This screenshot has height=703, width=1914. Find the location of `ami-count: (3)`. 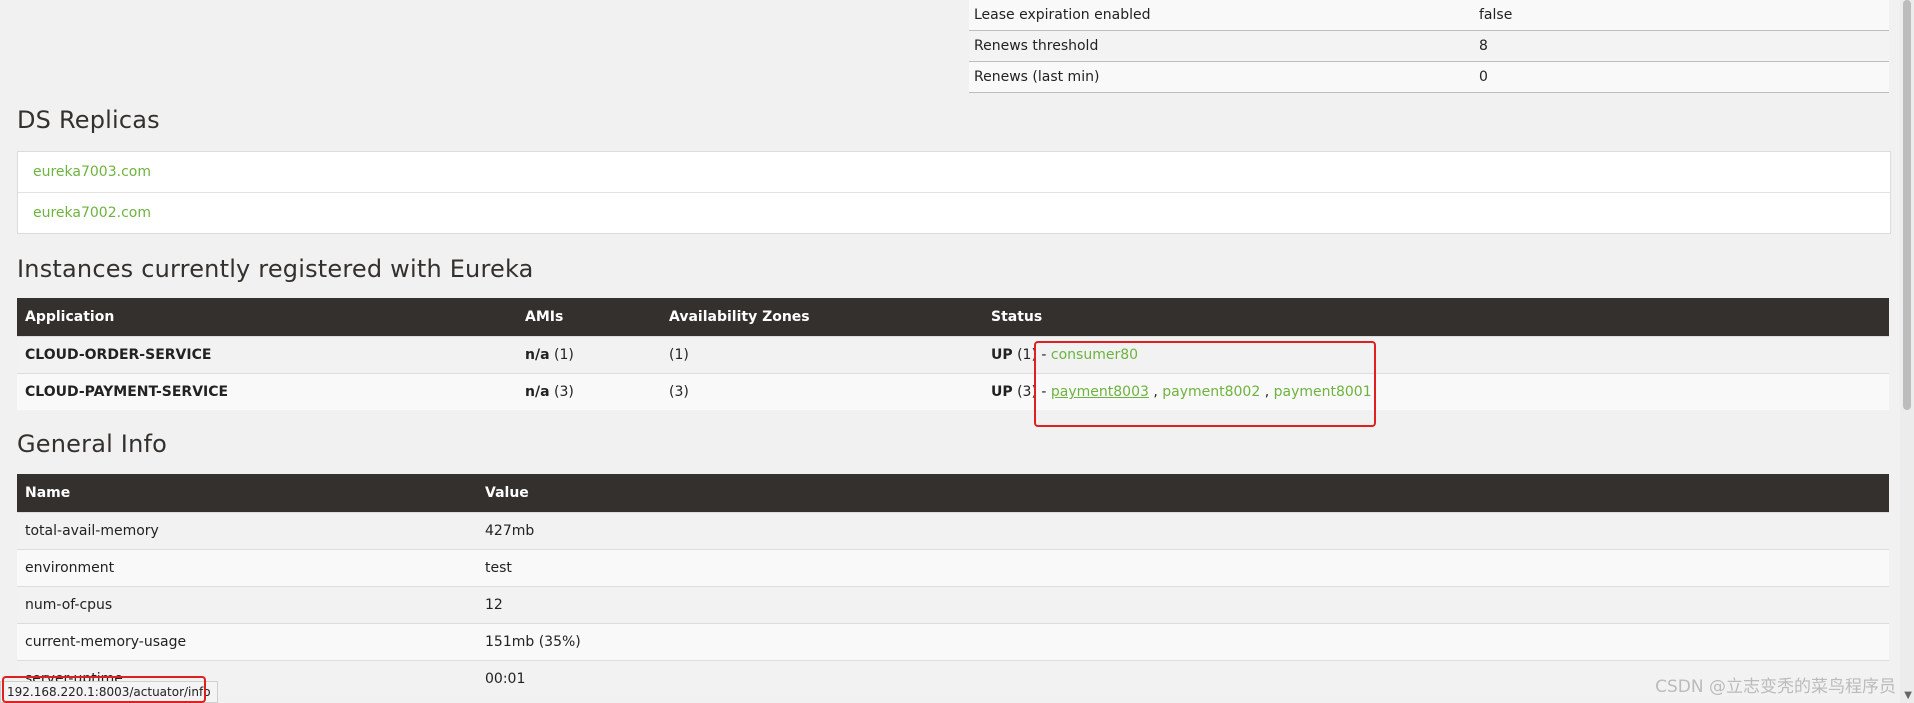

ami-count: (3) is located at coordinates (563, 392).